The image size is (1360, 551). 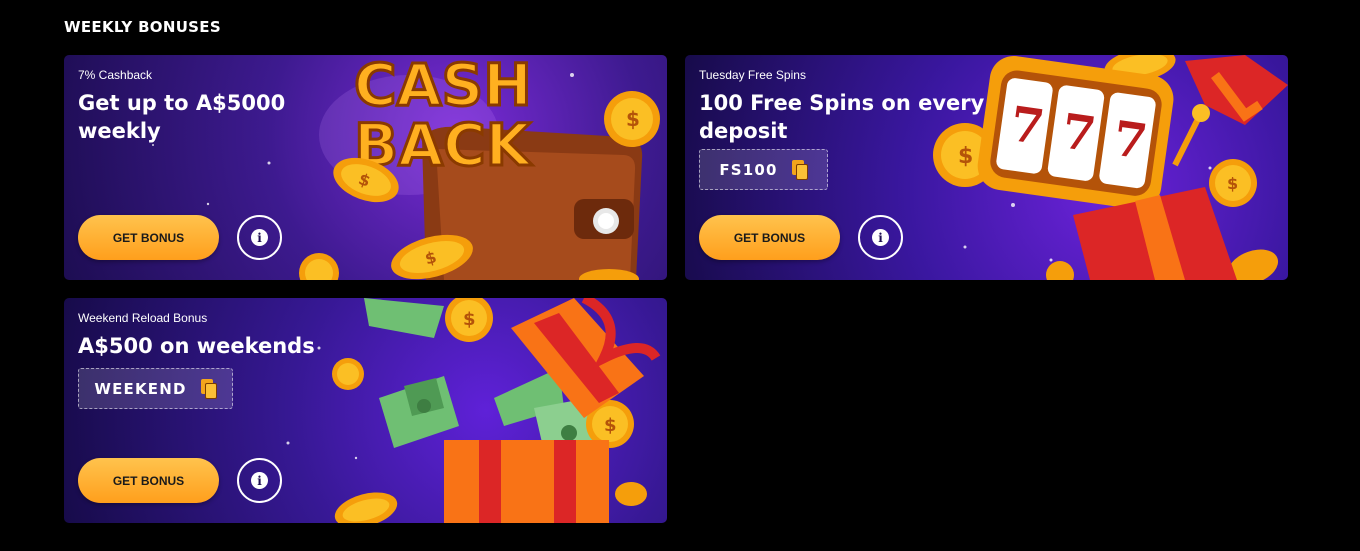 I want to click on card-eyebrow: Tuesday Free Spins, so click(x=752, y=75).